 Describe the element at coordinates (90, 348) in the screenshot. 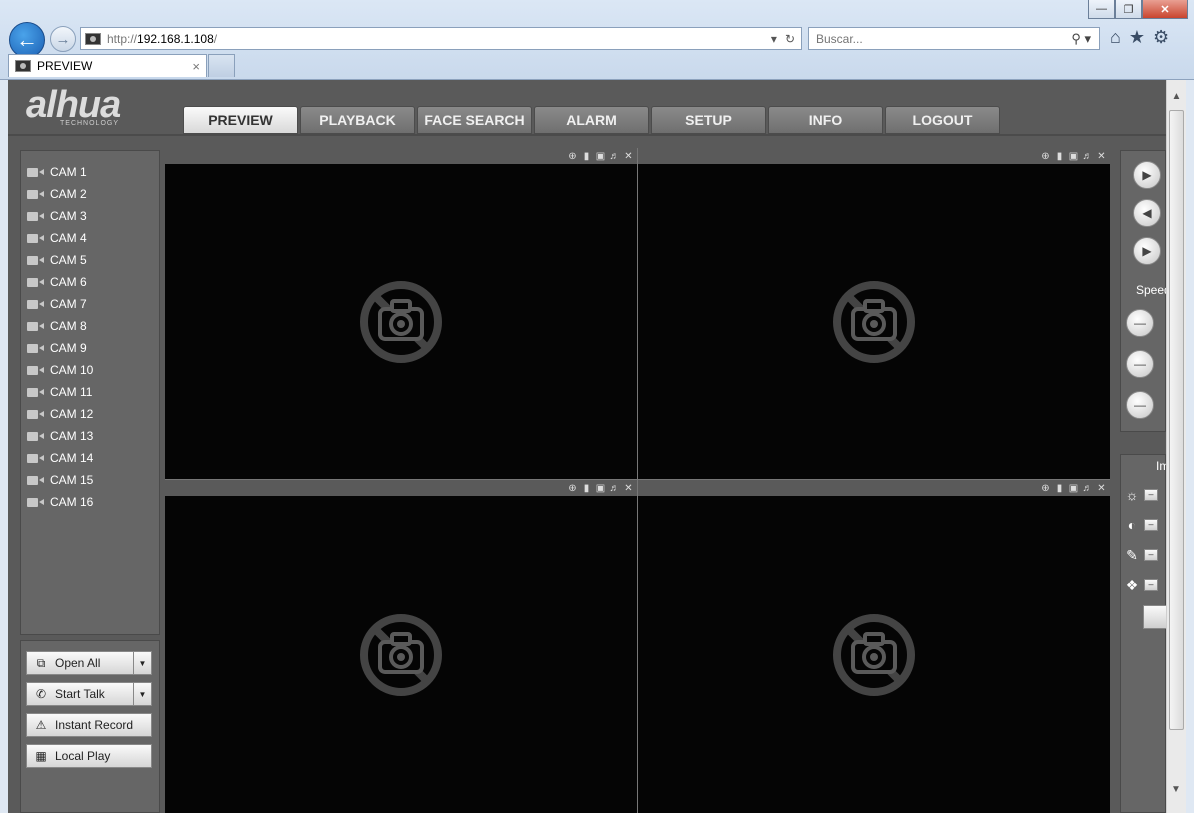

I see `camera-list-item: CAM 9` at that location.